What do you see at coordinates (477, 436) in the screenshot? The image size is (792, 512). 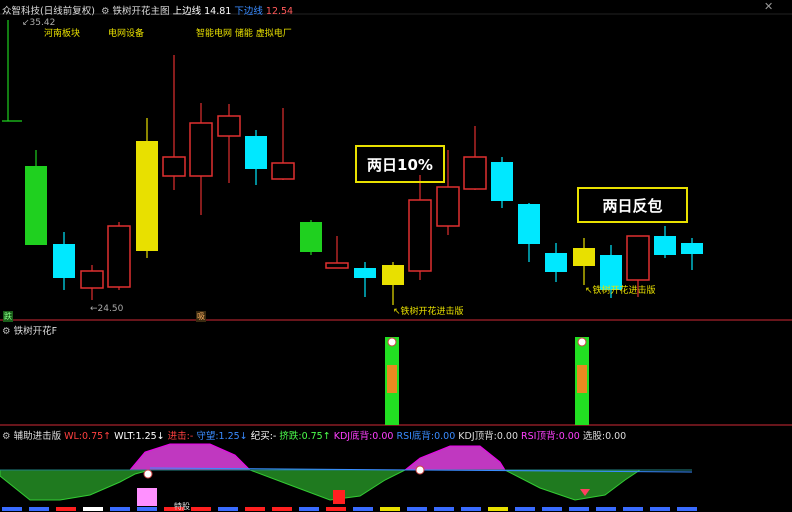 I see `kdj-top-label: KDJ顶背:` at bounding box center [477, 436].